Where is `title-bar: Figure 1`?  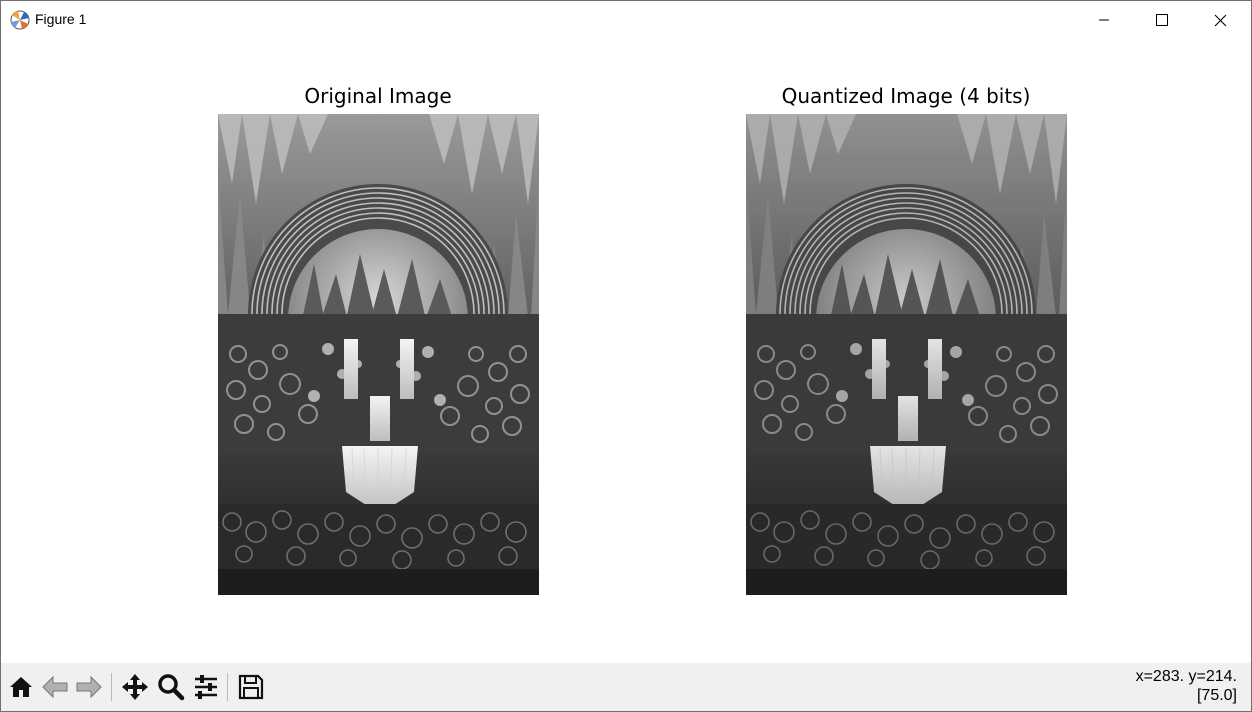
title-bar: Figure 1 is located at coordinates (626, 20).